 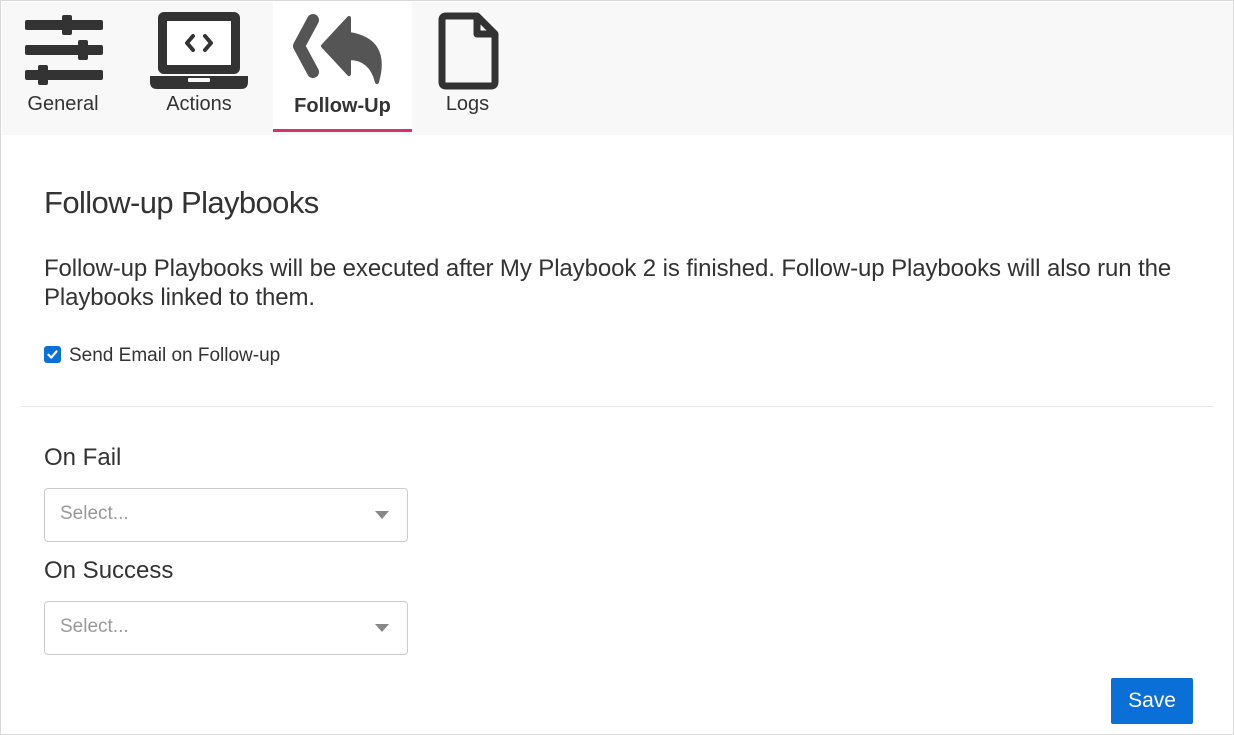 I want to click on send-email-option: Send Email on Follow-up, so click(x=162, y=356).